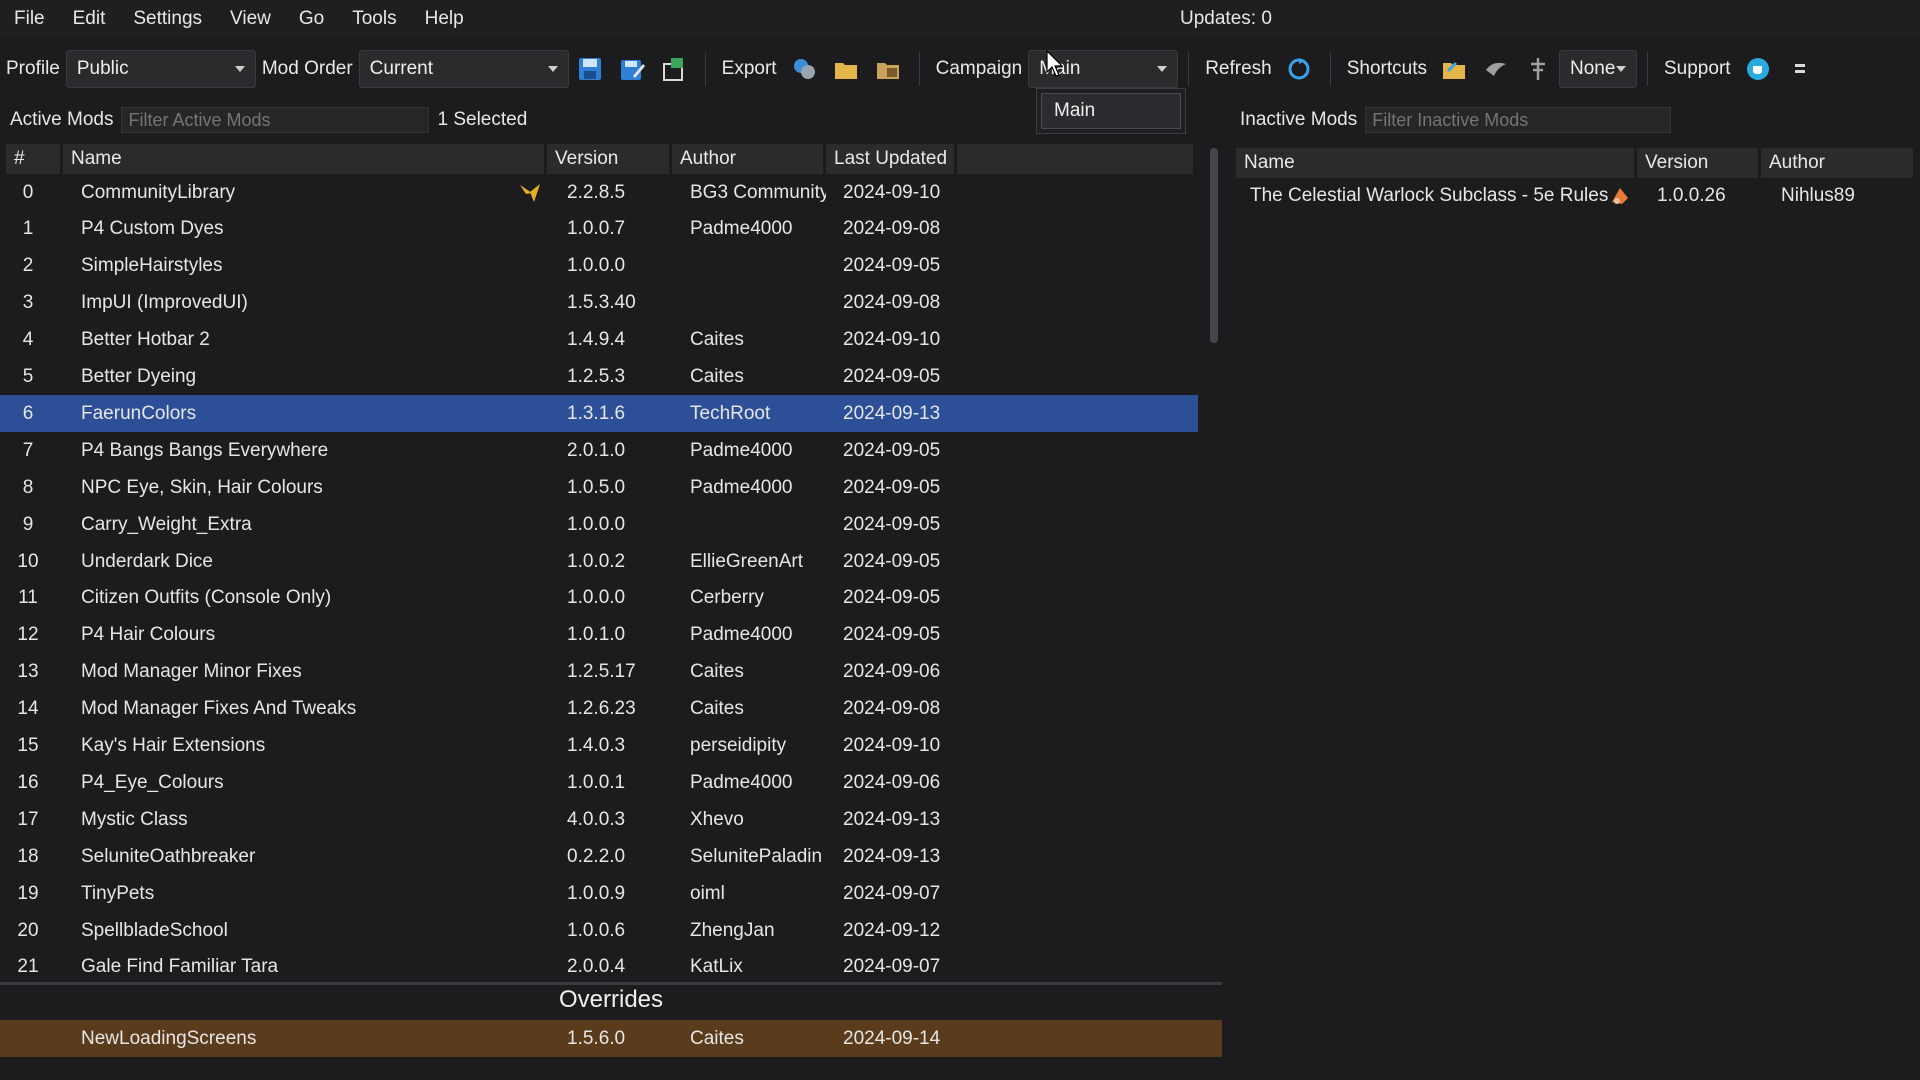 This screenshot has height=1080, width=1920. Describe the element at coordinates (730, 413) in the screenshot. I see `mod-author: TechRoot` at that location.